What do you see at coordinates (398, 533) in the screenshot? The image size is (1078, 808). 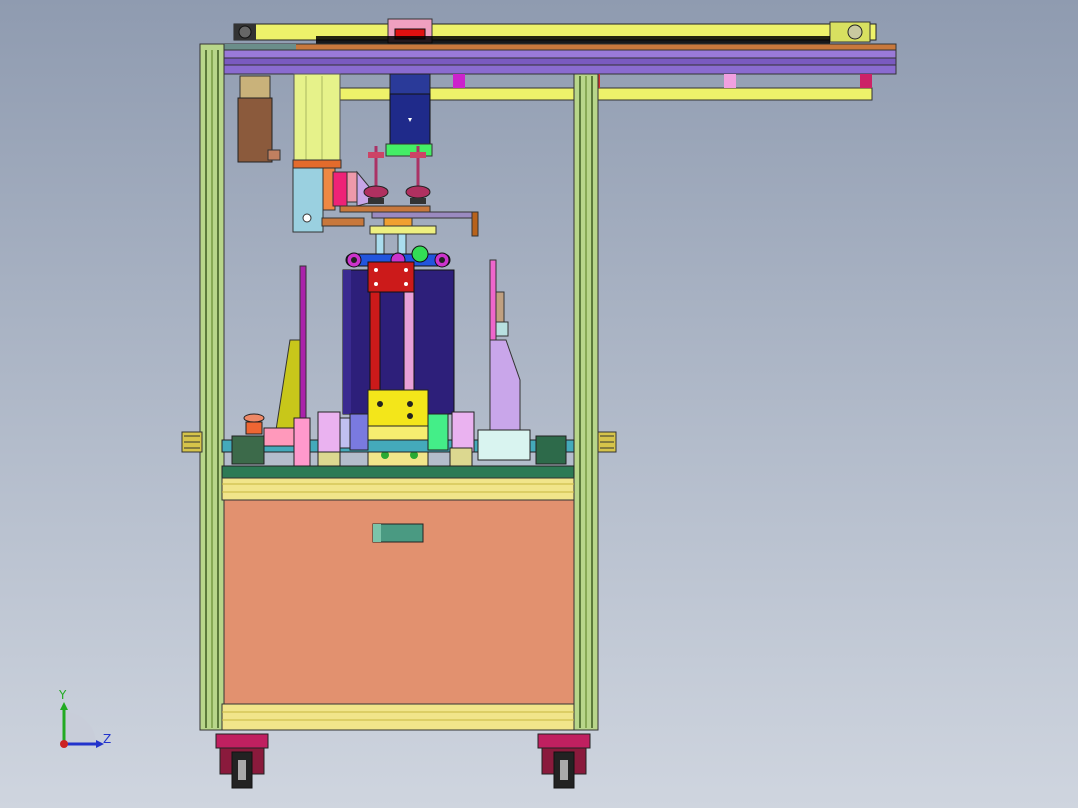 I see `cabinet-handle` at bounding box center [398, 533].